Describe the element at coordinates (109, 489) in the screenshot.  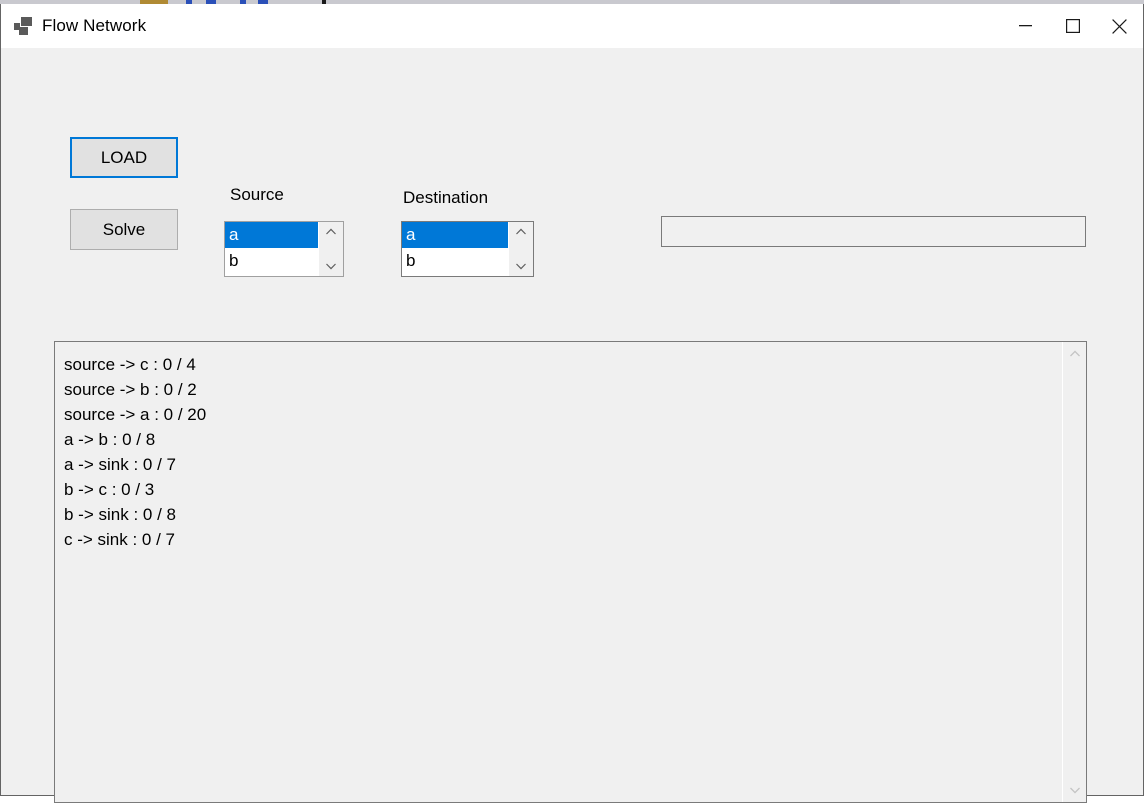
I see `output-line: b -> c : 0 / 3` at that location.